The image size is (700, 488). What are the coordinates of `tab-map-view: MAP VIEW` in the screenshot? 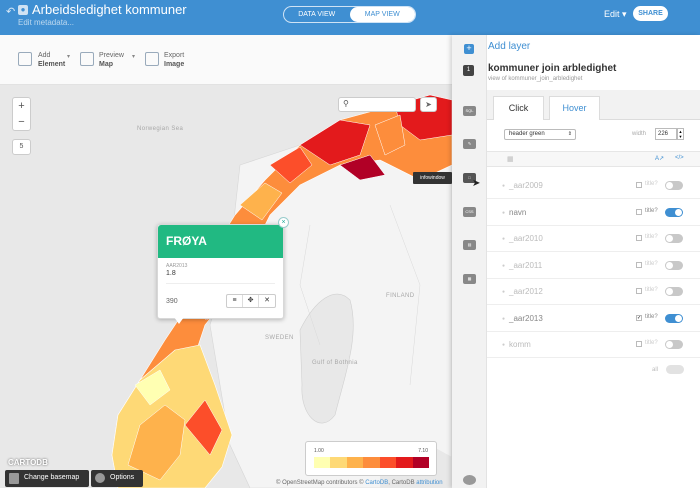 It's located at (382, 14).